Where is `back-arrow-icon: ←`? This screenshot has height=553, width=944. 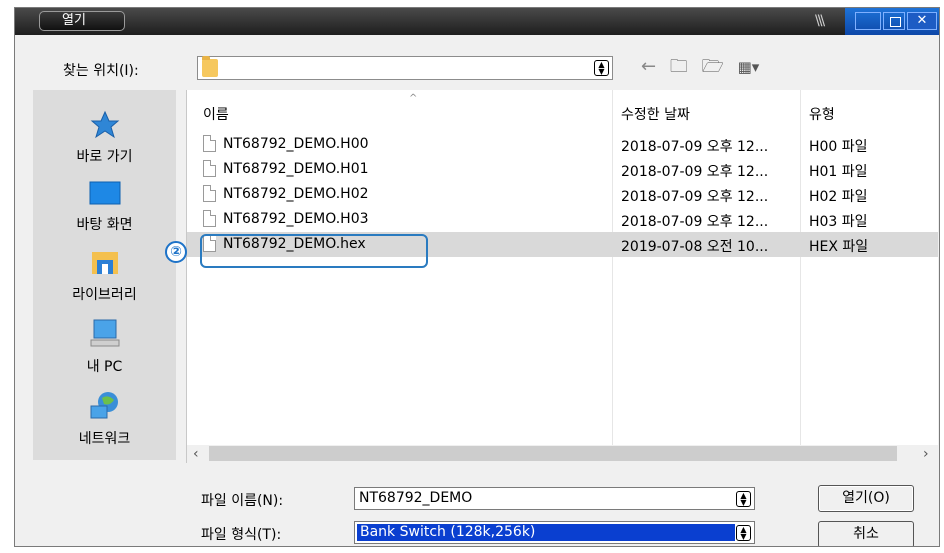 back-arrow-icon: ← is located at coordinates (648, 66).